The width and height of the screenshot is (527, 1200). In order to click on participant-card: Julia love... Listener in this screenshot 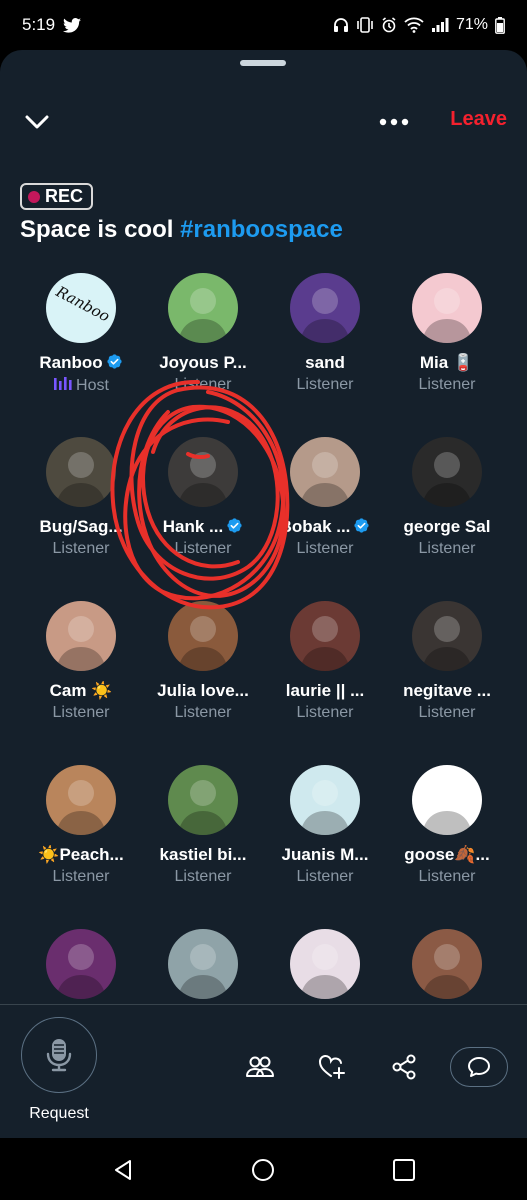, I will do `click(203, 681)`.